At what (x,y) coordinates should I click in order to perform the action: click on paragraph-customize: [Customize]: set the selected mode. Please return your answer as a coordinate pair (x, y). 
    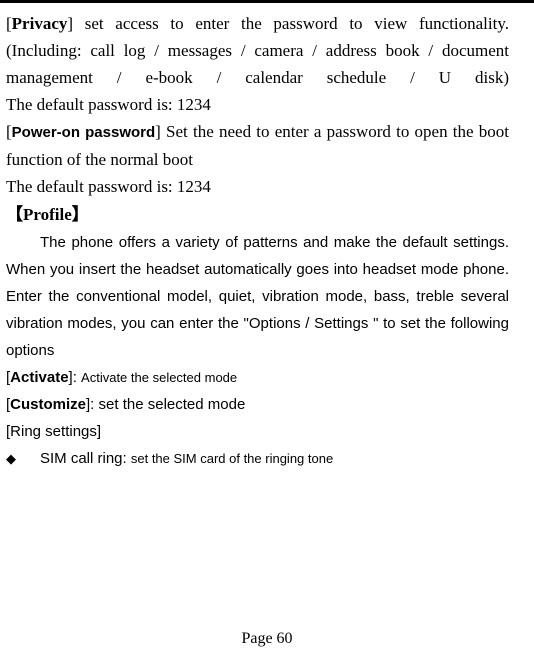
    Looking at the image, I should click on (257, 404).